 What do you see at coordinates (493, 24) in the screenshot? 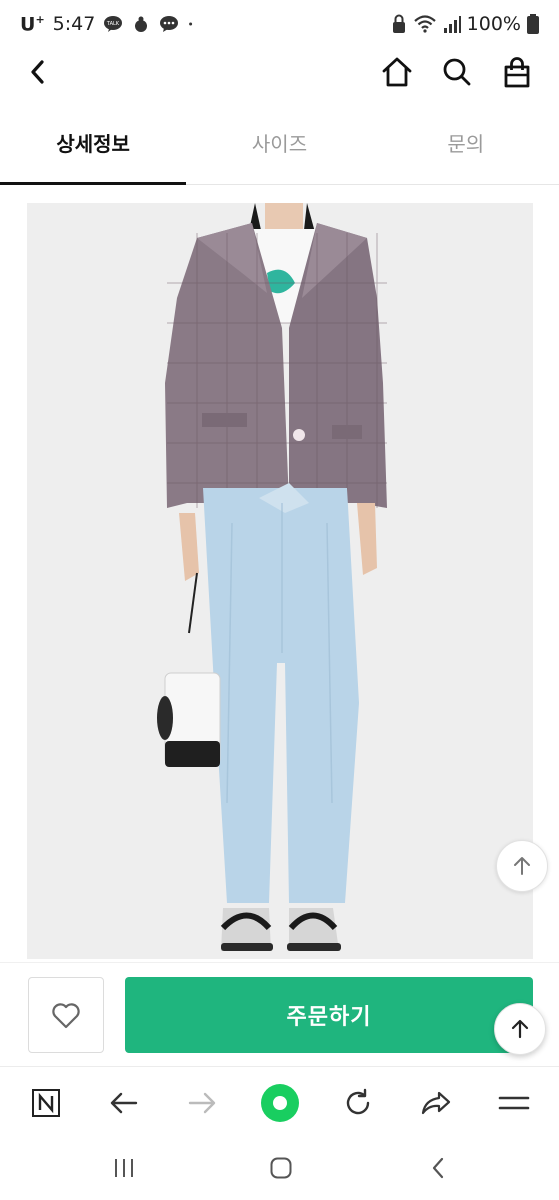
I see `battery-percent: 100%` at bounding box center [493, 24].